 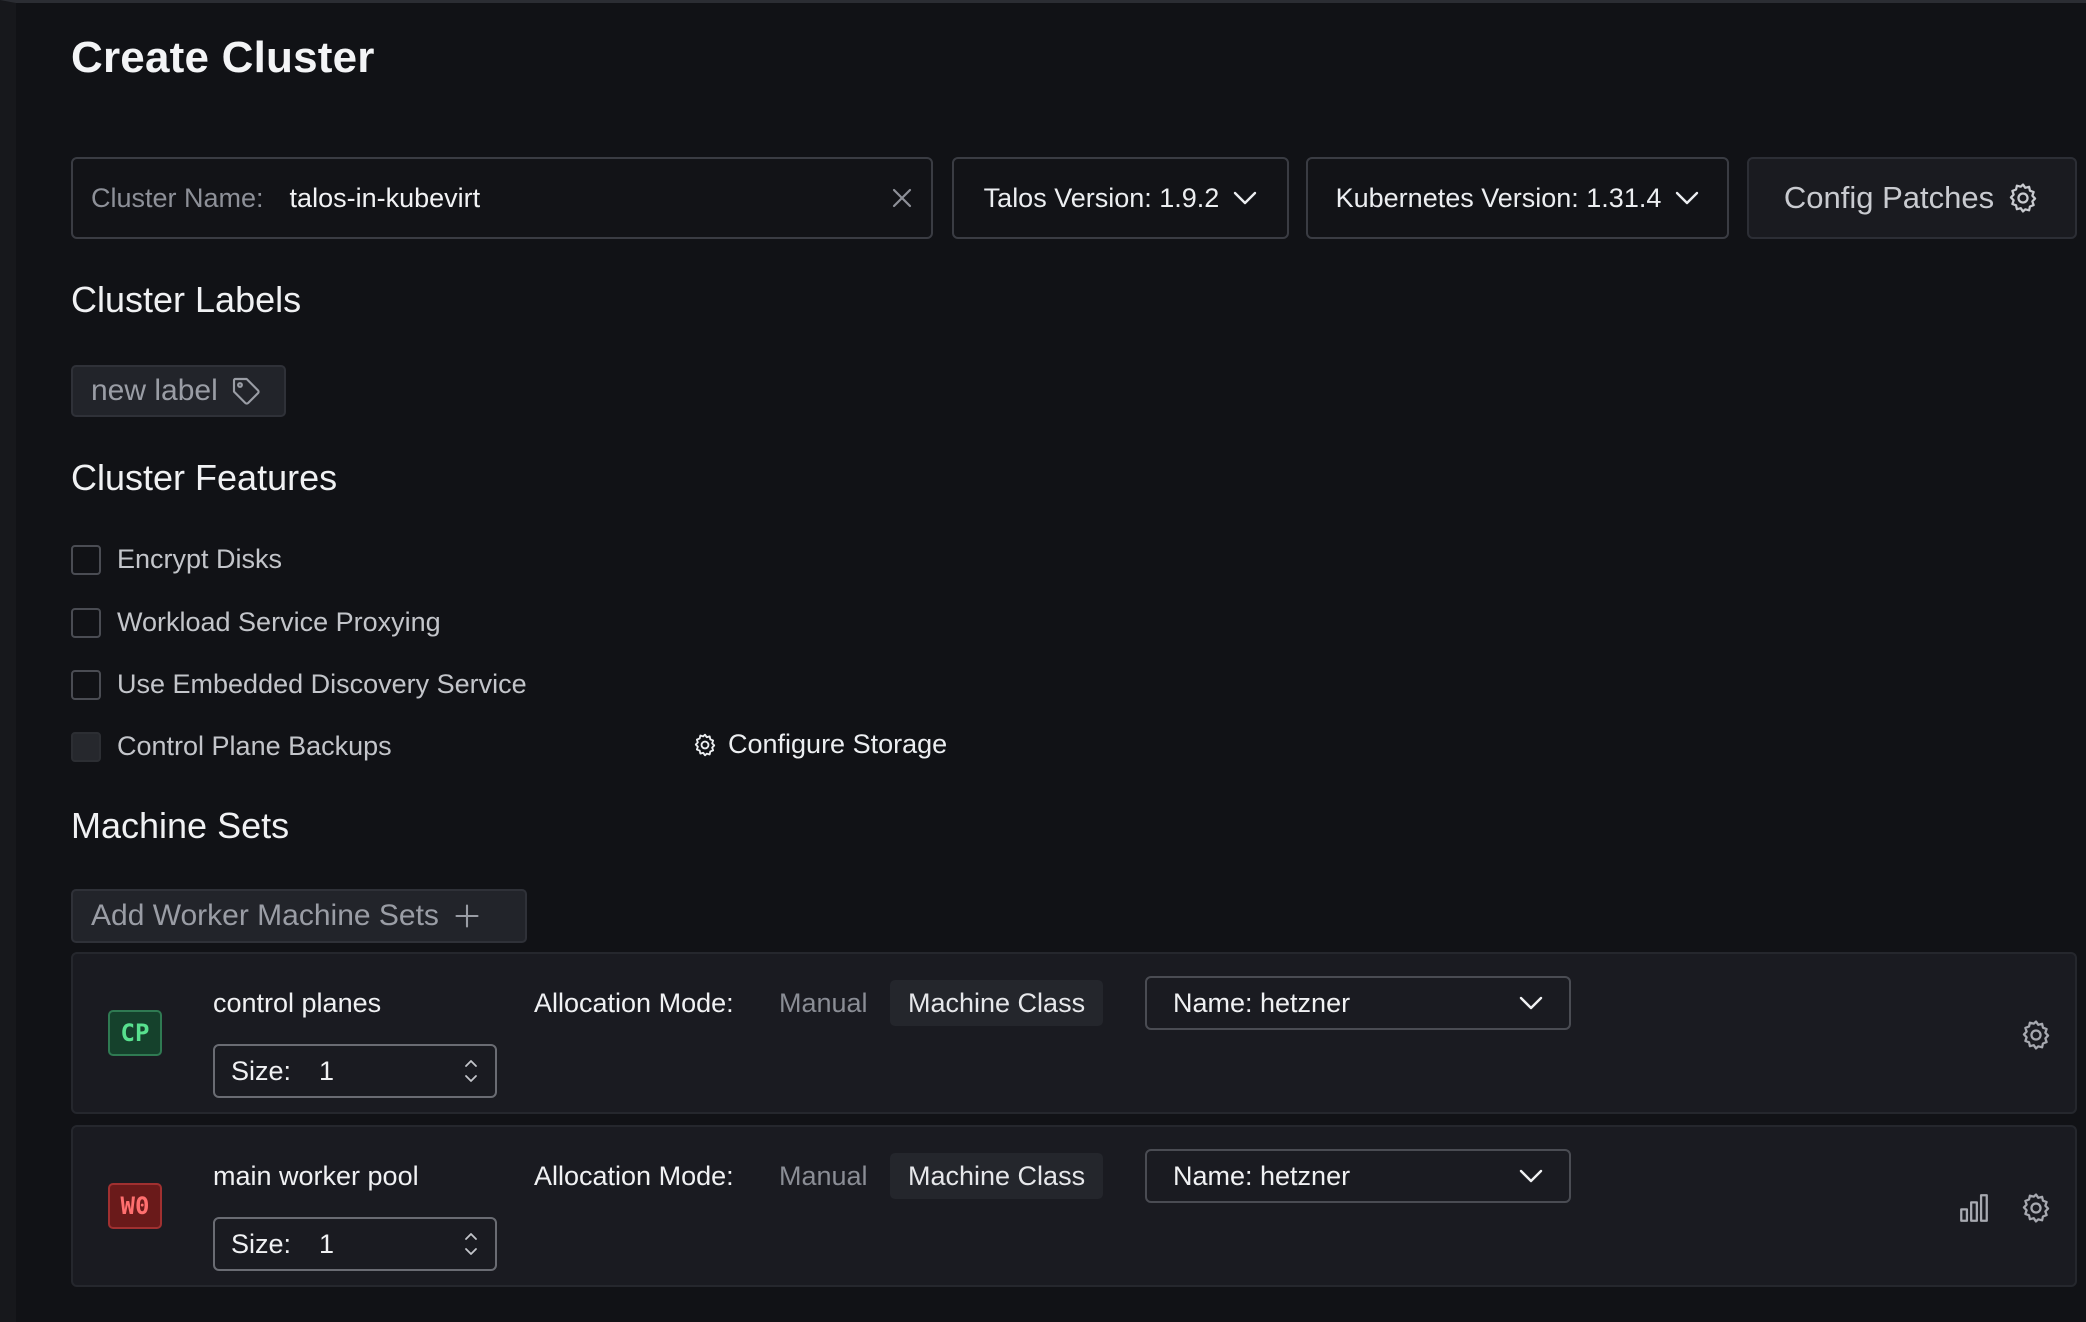 What do you see at coordinates (86, 746) in the screenshot?
I see `control-plane-backups-checkbox` at bounding box center [86, 746].